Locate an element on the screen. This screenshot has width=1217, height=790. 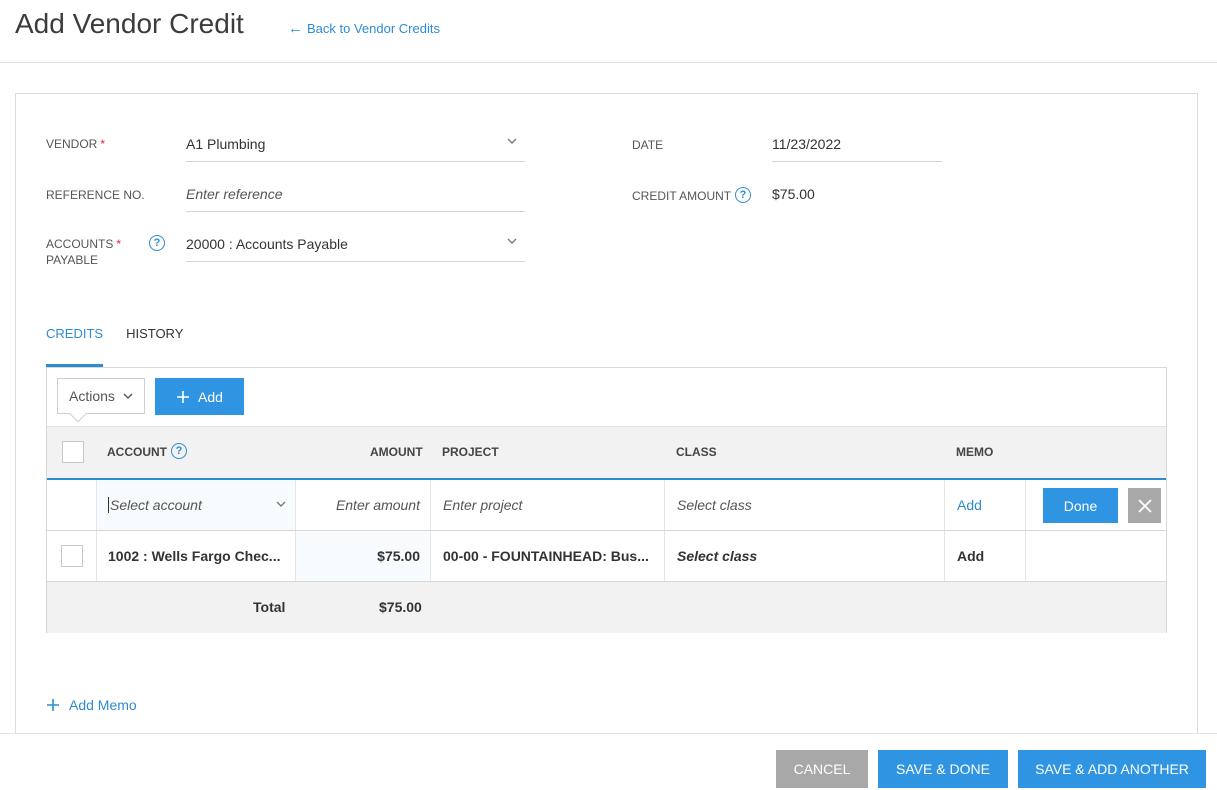
actions-dropdown: Actions is located at coordinates (101, 400).